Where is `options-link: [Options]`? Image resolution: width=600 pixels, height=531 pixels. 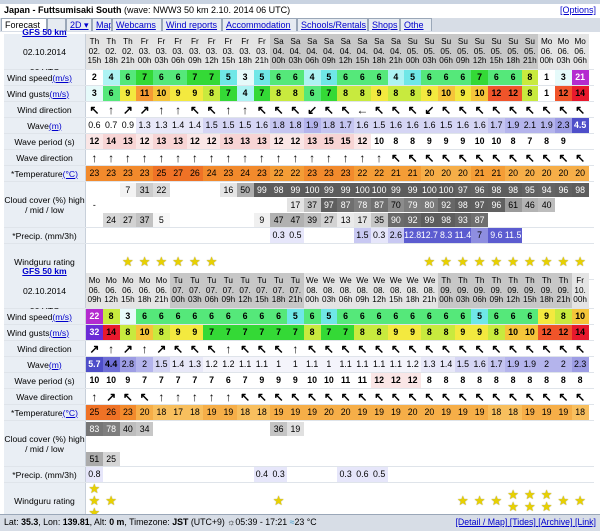
options-link: [Options] is located at coordinates (578, 10).